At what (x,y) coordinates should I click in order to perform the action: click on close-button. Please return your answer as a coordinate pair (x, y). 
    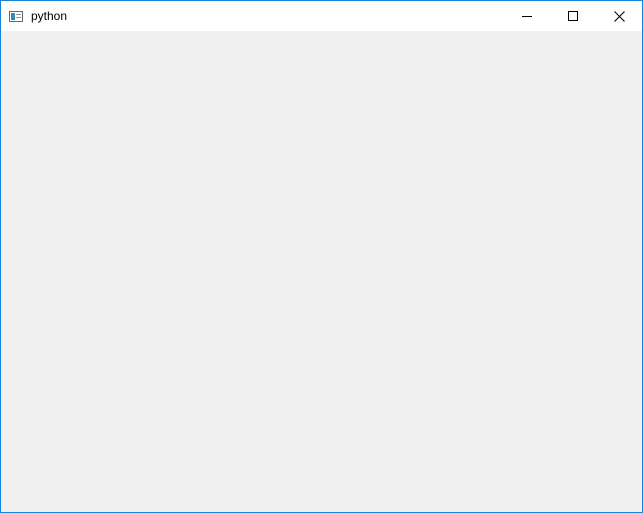
    Looking at the image, I should click on (619, 16).